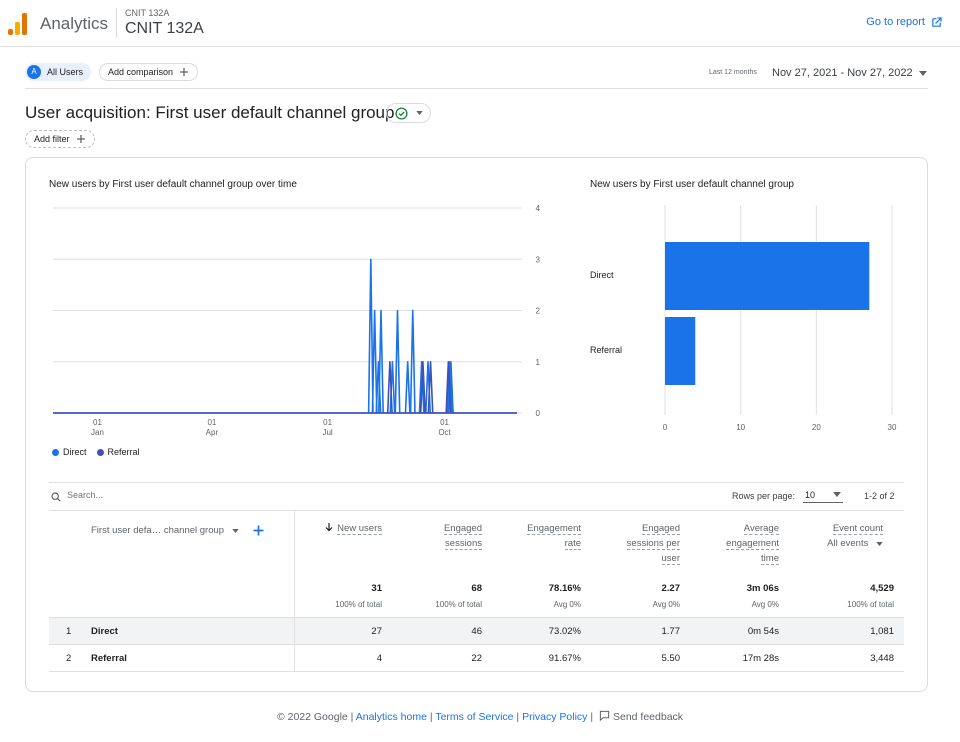 This screenshot has width=960, height=742. I want to click on row-dimension: Direct, so click(104, 631).